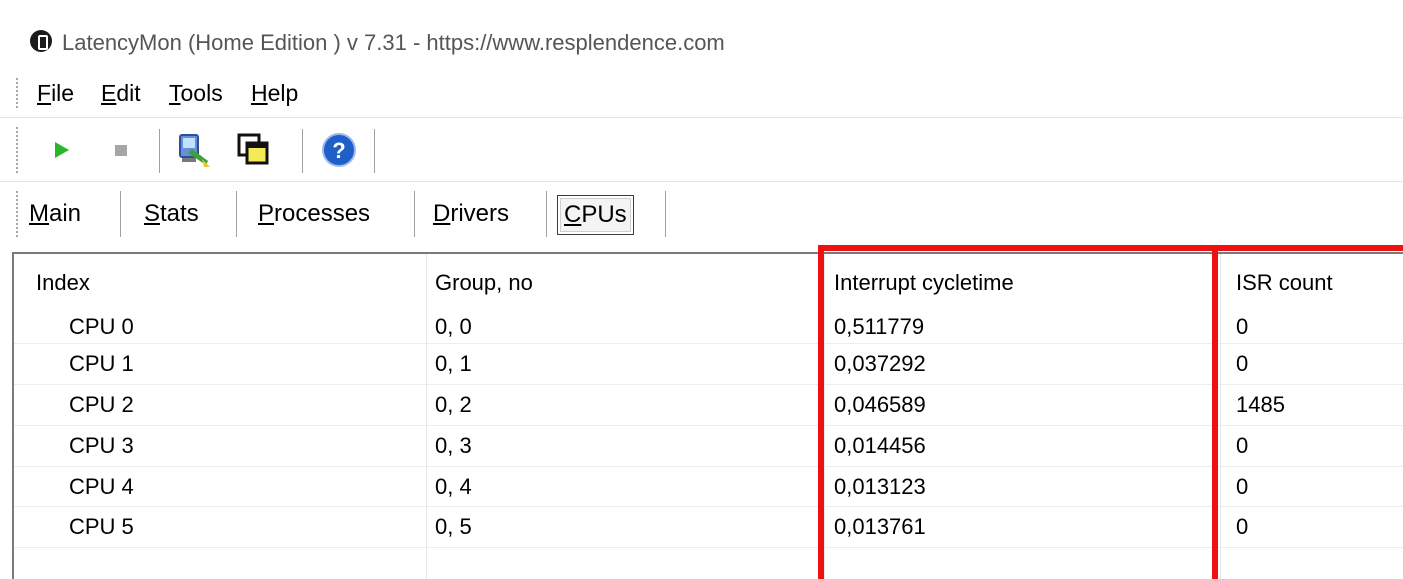 This screenshot has height=579, width=1403. I want to click on help-button: ?, so click(339, 150).